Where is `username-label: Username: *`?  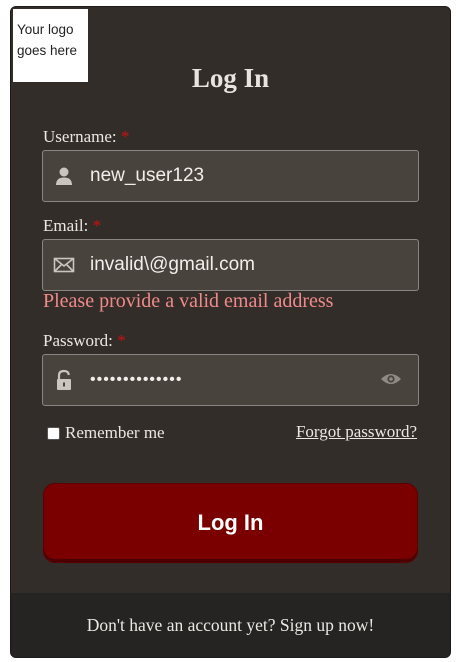
username-label: Username: * is located at coordinates (86, 137).